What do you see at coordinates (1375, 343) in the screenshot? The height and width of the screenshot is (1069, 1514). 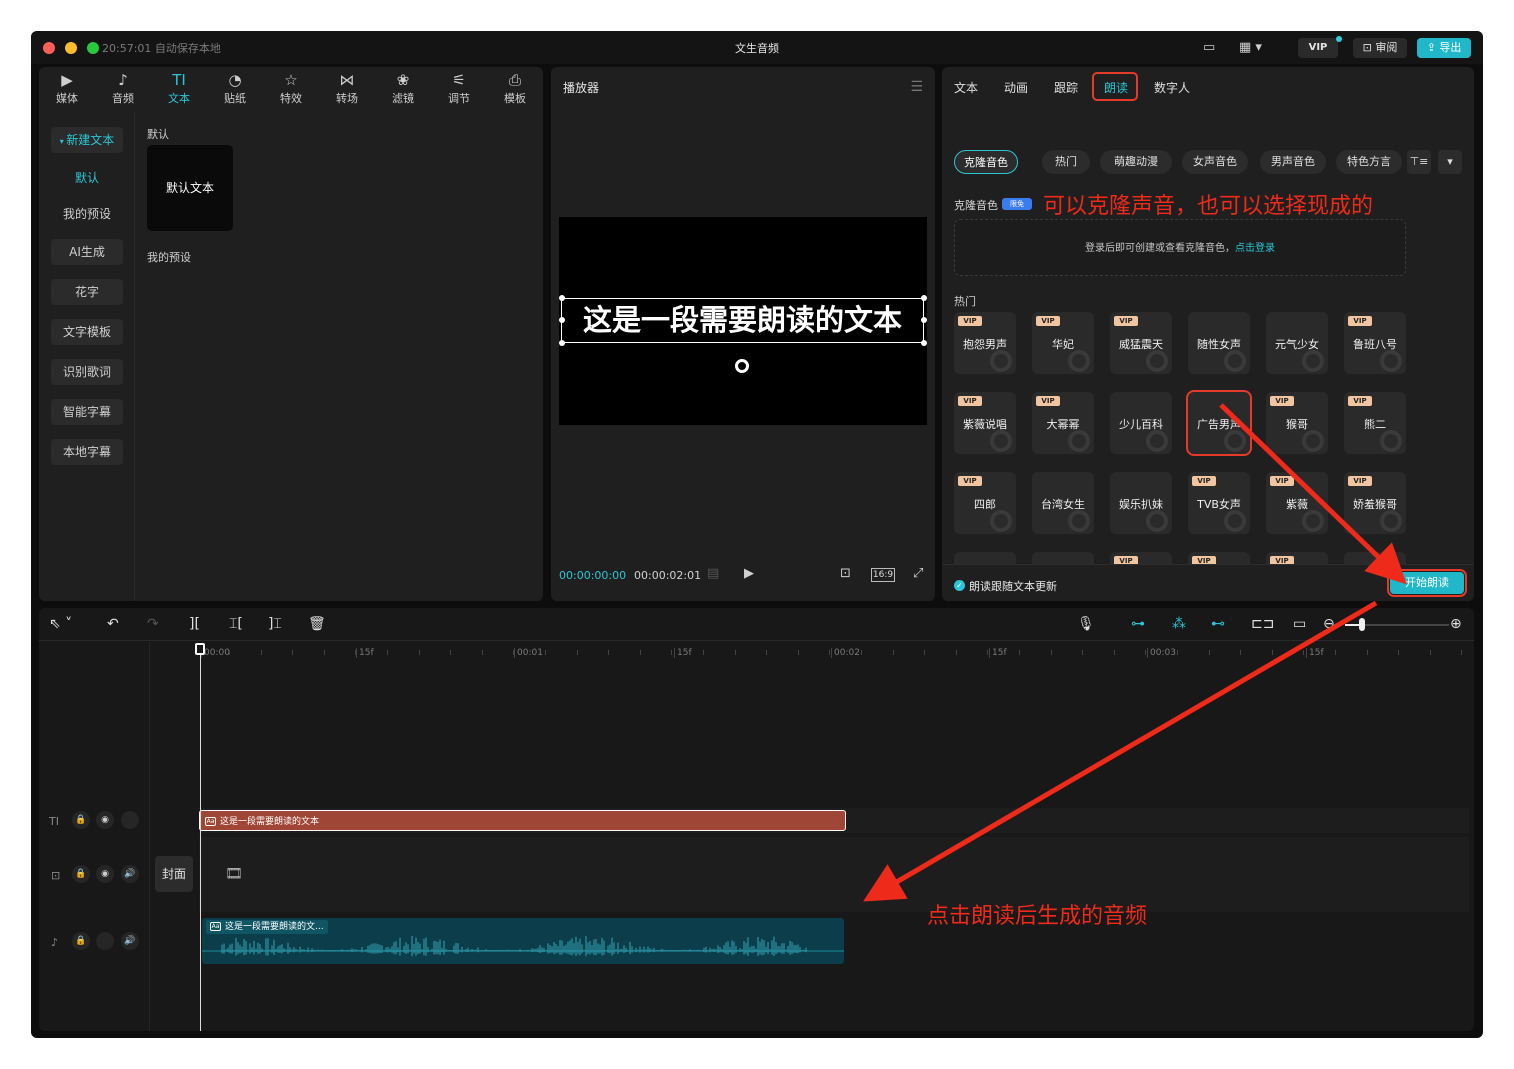 I see `voice-card: VIP 鲁班八号` at bounding box center [1375, 343].